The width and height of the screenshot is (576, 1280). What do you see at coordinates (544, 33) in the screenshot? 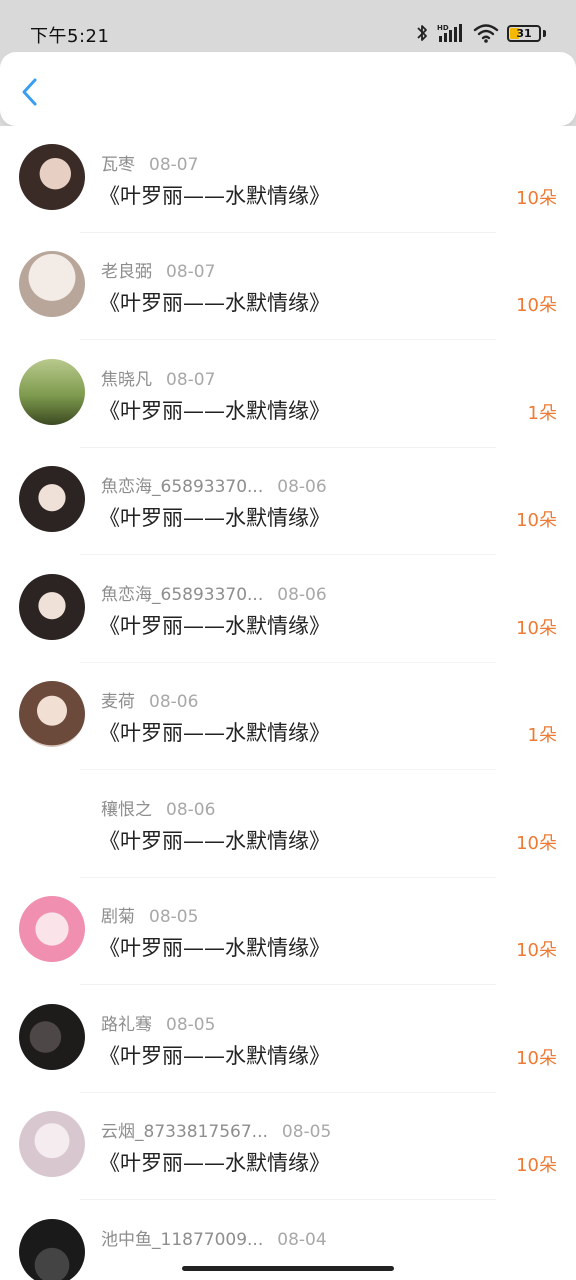
I see `battery-tip` at bounding box center [544, 33].